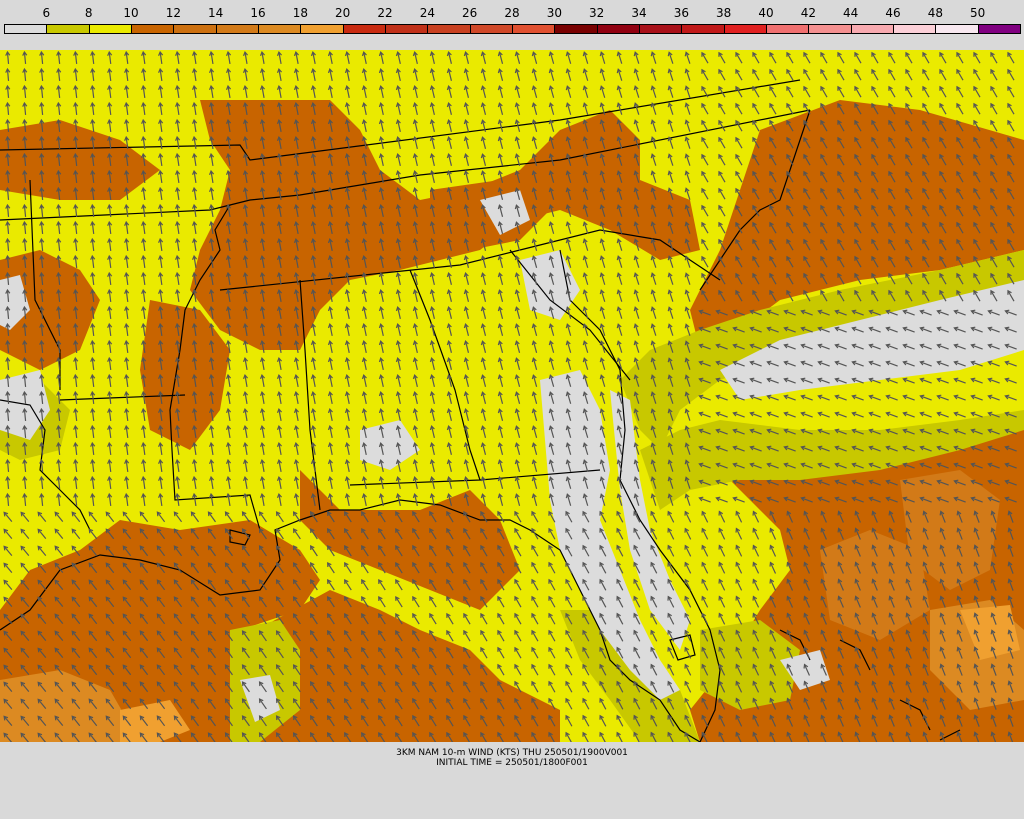 Image resolution: width=1024 pixels, height=819 pixels. Describe the element at coordinates (766, 13) in the screenshot. I see `color-scale-tick-label: 40` at that location.